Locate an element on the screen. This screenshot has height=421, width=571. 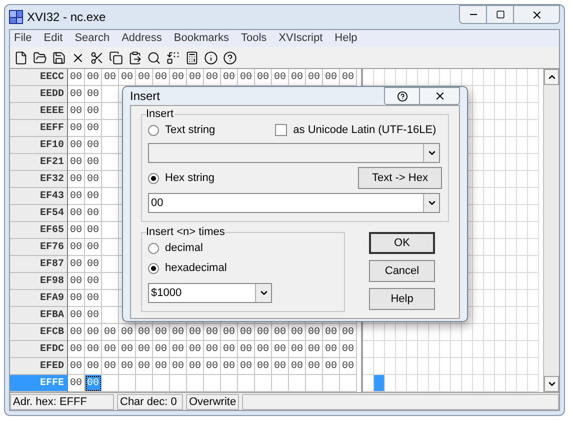
dialog-button: Help is located at coordinates (402, 299).